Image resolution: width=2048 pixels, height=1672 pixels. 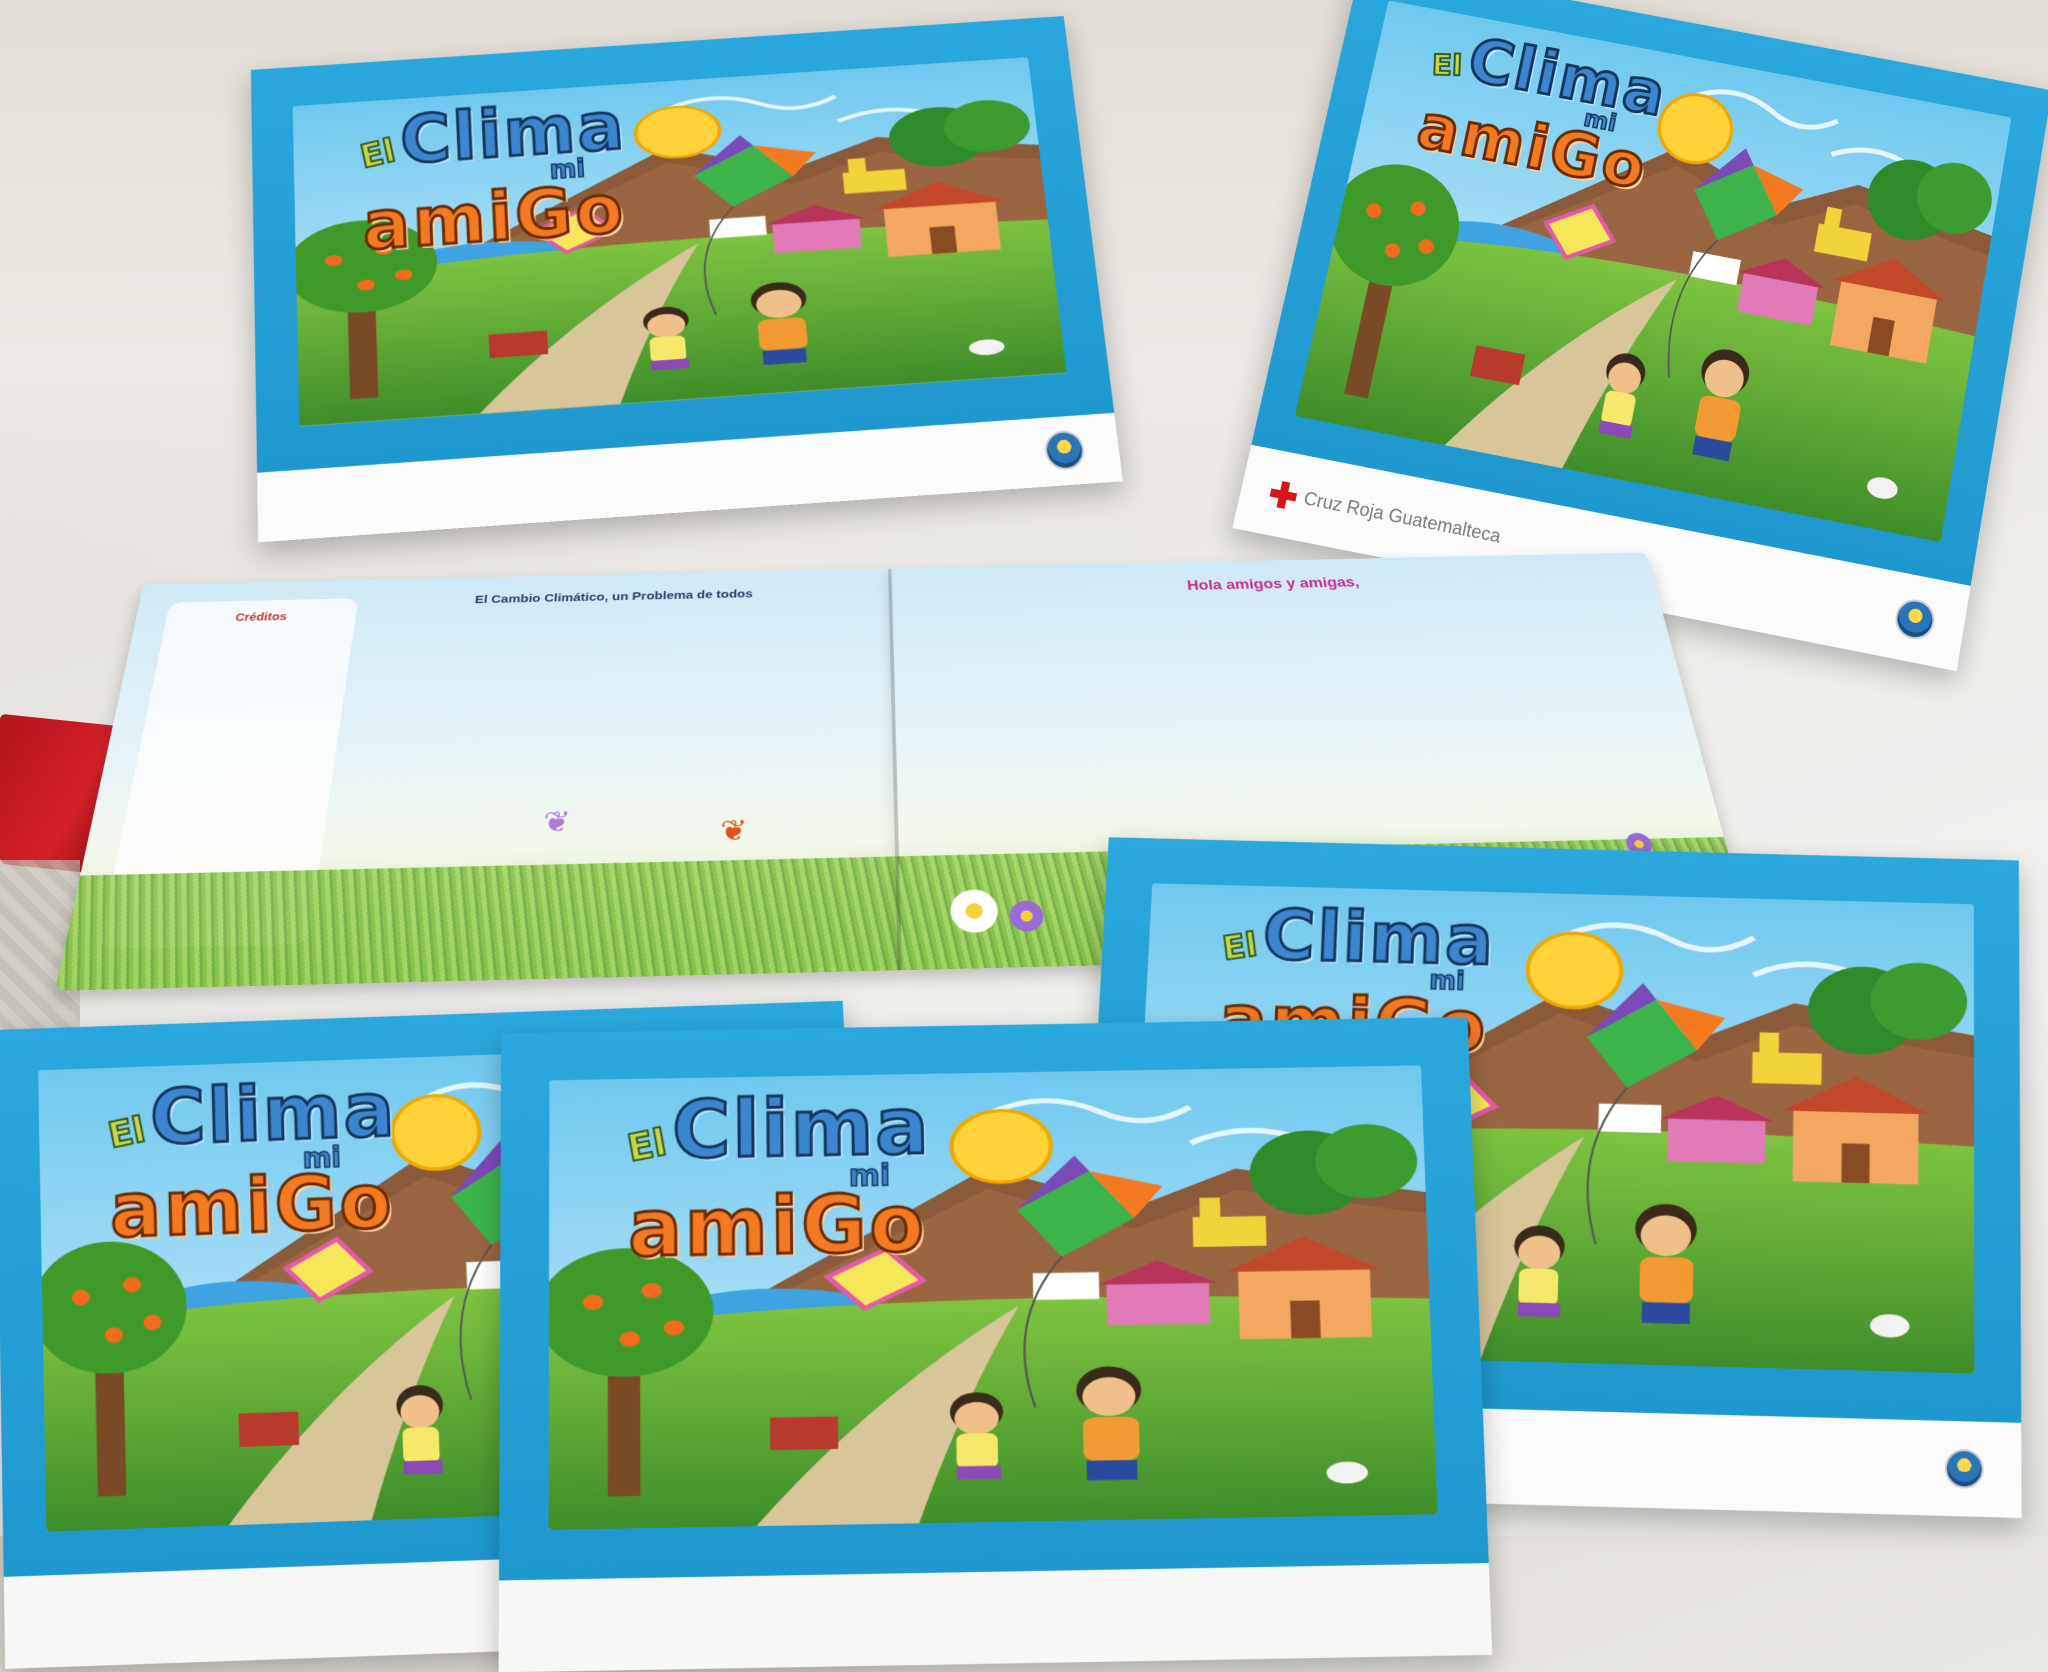 What do you see at coordinates (615, 629) in the screenshot?
I see `left-page-text` at bounding box center [615, 629].